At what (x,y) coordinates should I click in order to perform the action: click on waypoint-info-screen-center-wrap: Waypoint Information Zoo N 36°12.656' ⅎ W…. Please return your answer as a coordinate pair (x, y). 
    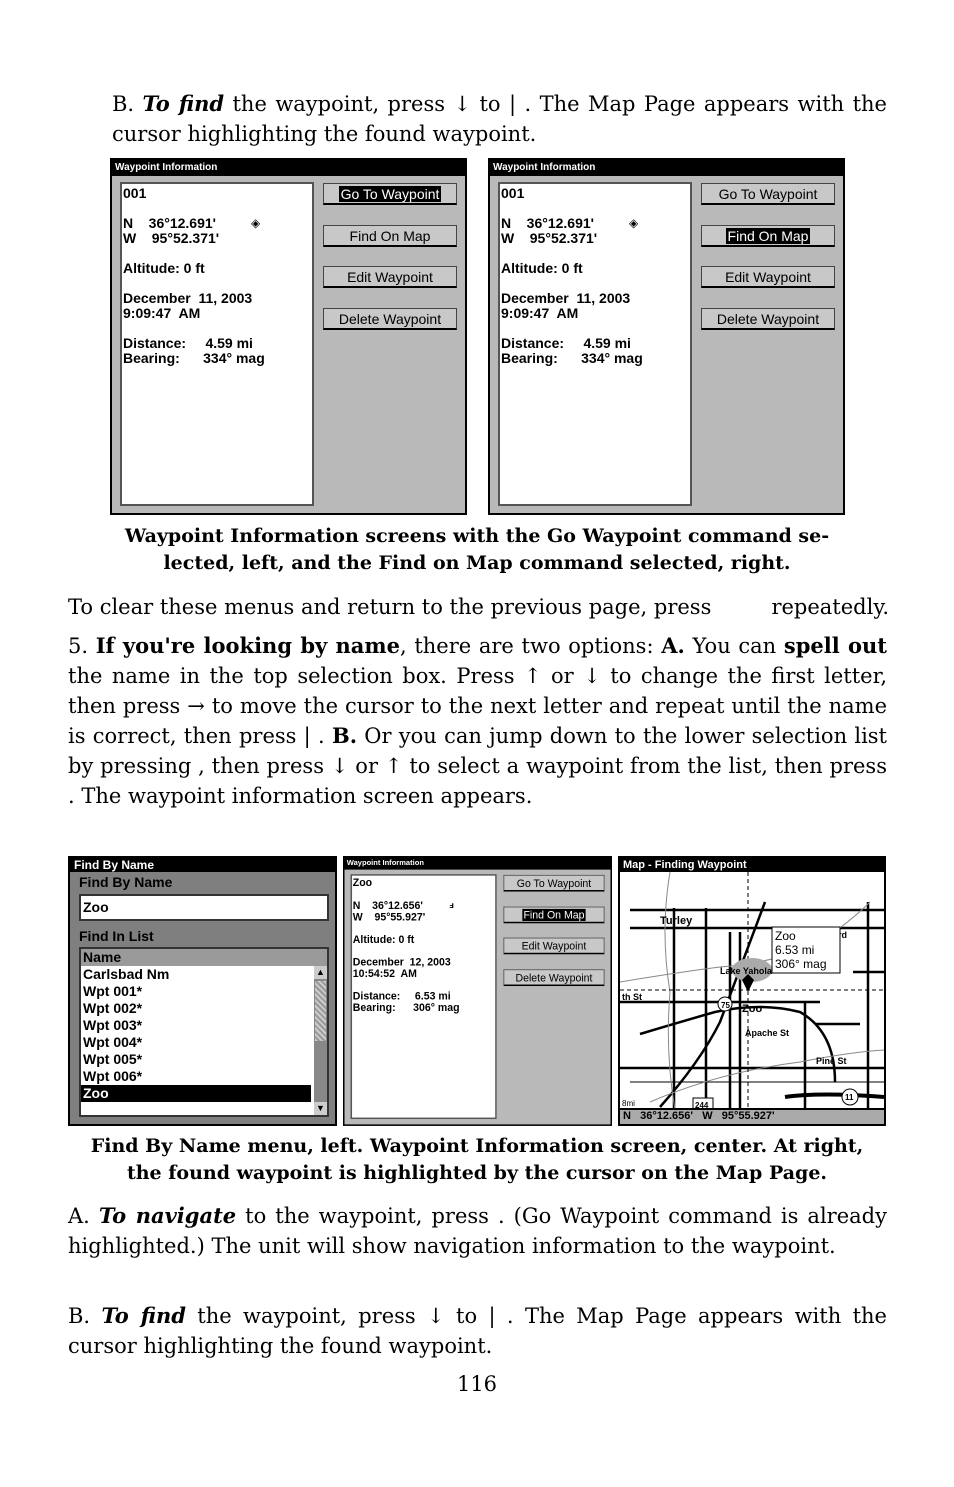
    Looking at the image, I should click on (477, 991).